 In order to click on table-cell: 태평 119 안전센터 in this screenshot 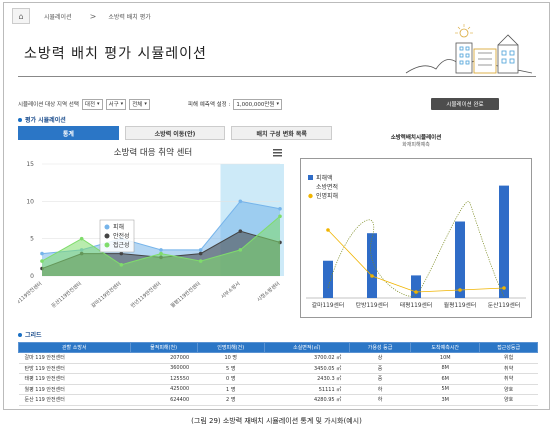, I will do `click(74, 379)`.